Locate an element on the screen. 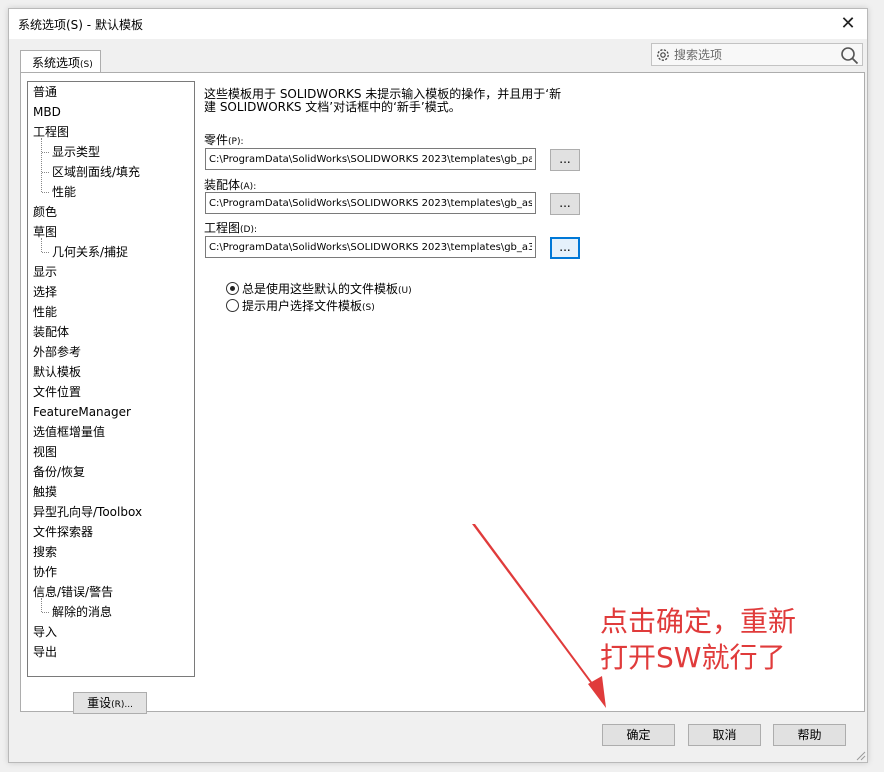 The height and width of the screenshot is (772, 884). annotation-line-1: 点击确定，重新 is located at coordinates (698, 621).